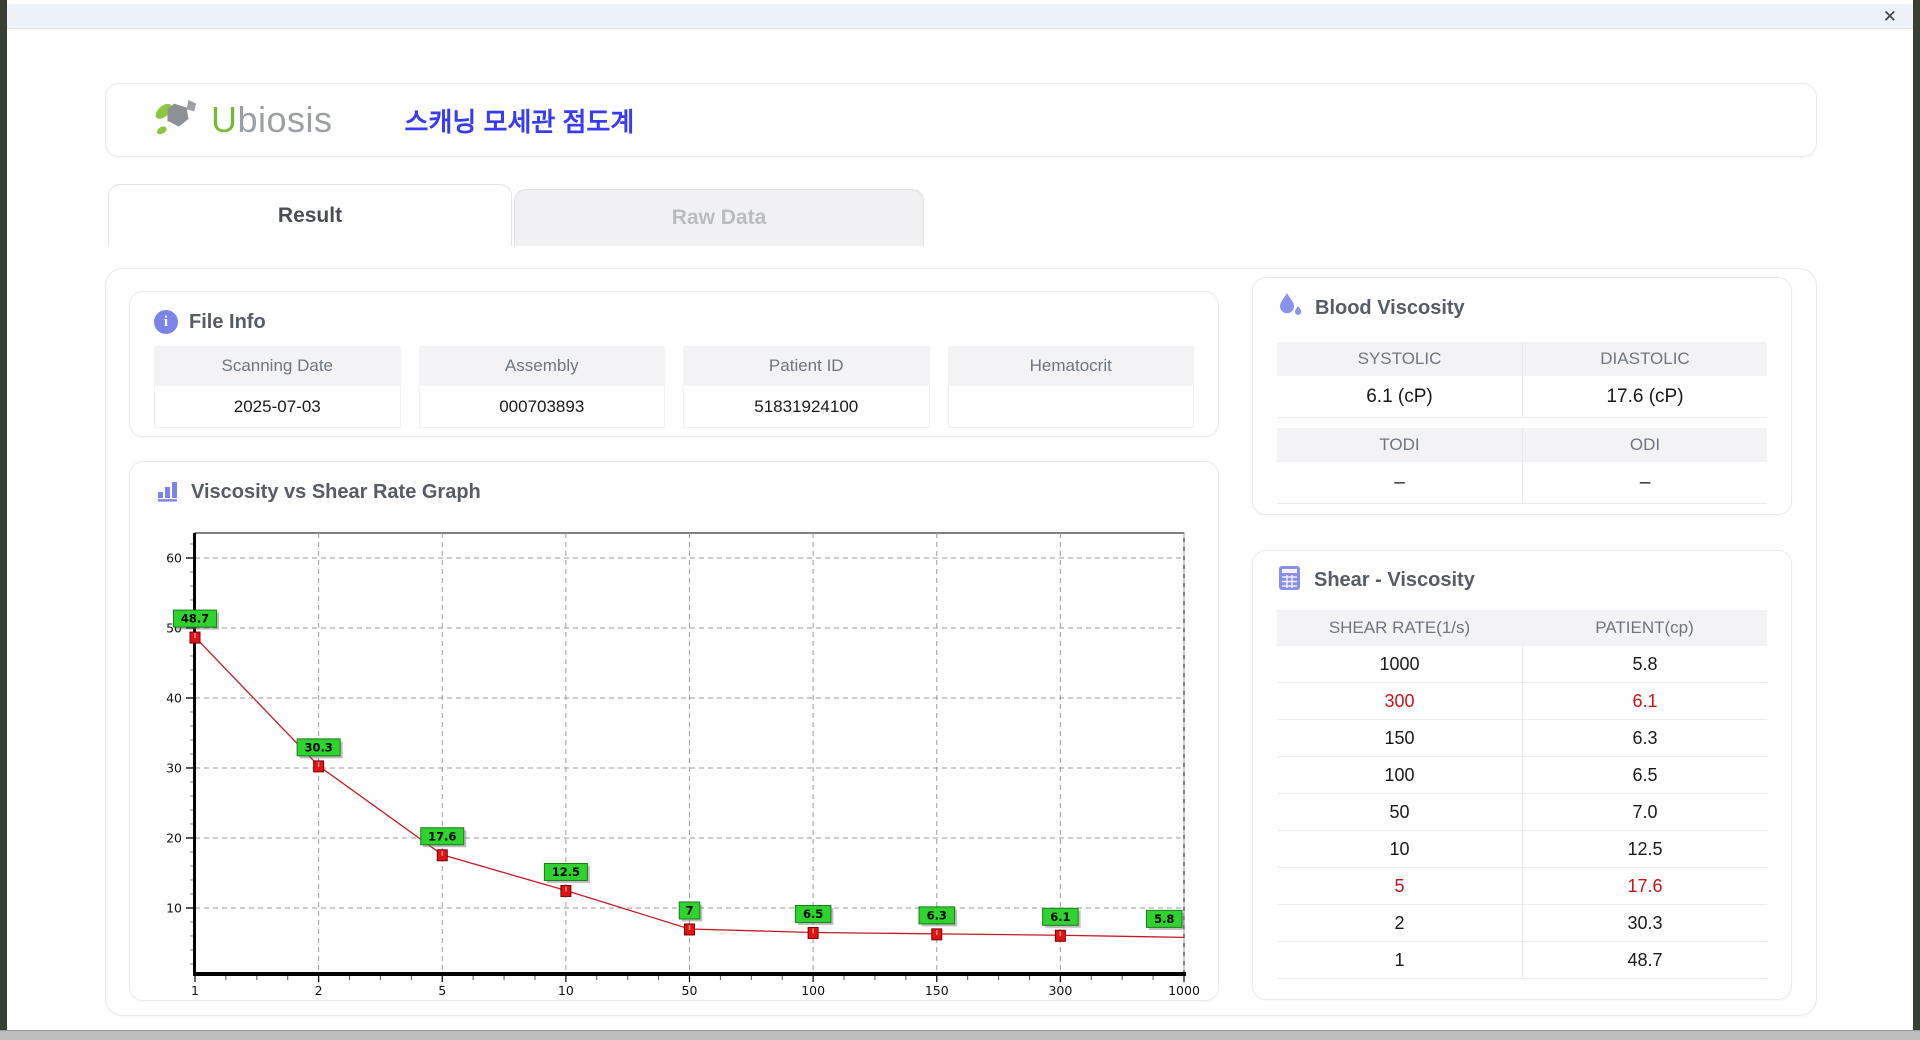 The image size is (1920, 1040). I want to click on tab-result: Result, so click(310, 215).